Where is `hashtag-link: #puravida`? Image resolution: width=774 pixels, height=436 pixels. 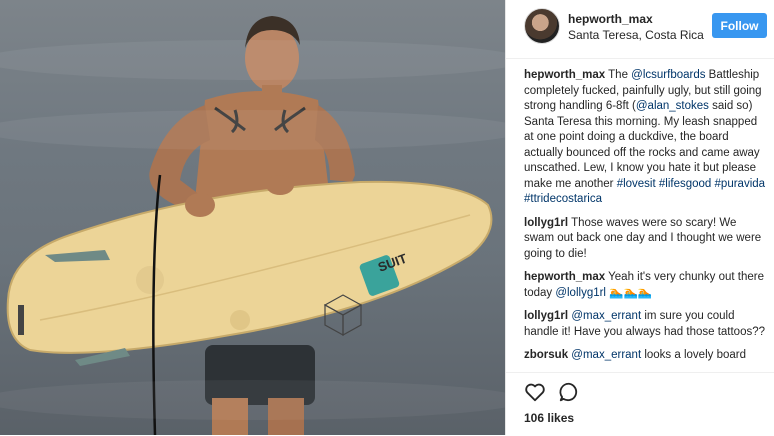
hashtag-link: #puravida is located at coordinates (740, 184).